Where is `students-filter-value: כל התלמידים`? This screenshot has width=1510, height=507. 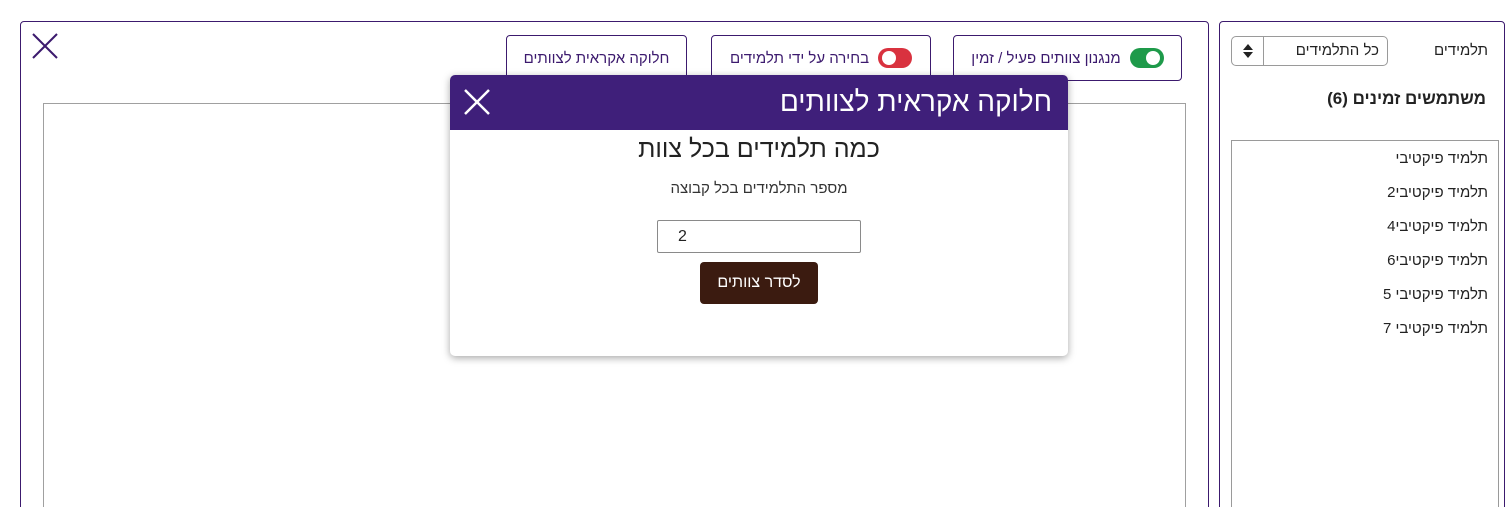 students-filter-value: כל התלמידים is located at coordinates (1337, 50).